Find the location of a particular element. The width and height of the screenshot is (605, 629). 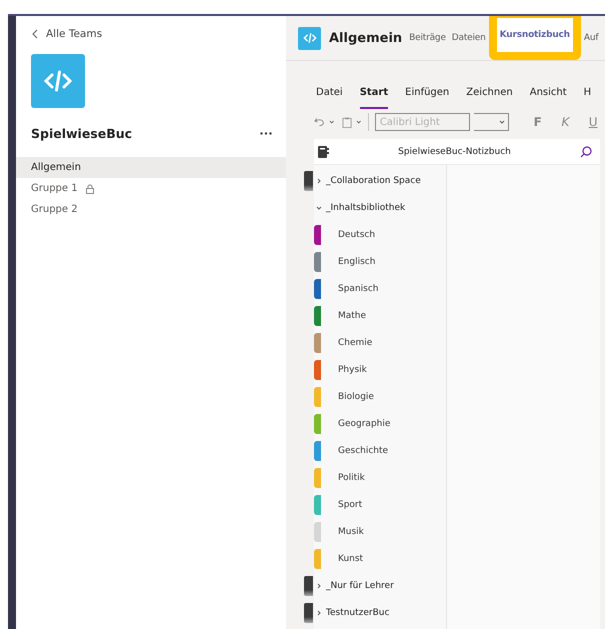

ribbon-tab: Ansicht is located at coordinates (548, 98).